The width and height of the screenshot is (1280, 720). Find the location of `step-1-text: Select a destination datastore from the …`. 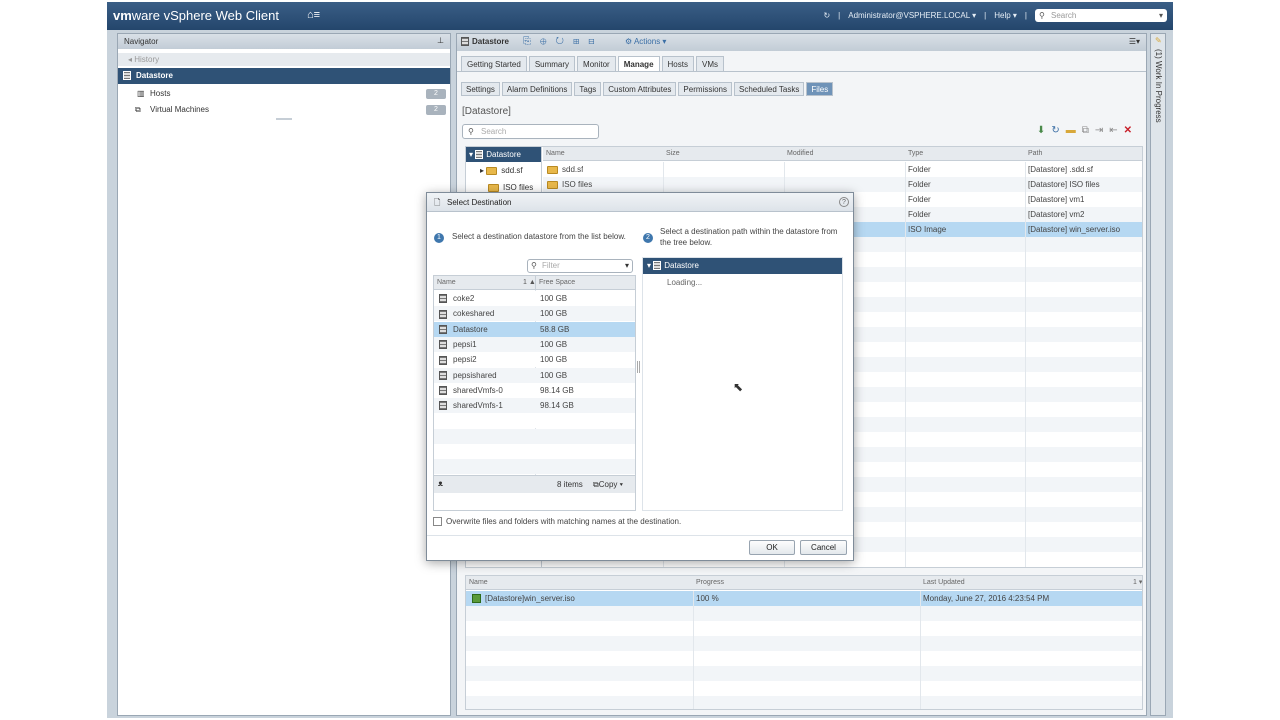

step-1-text: Select a destination datastore from the … is located at coordinates (539, 236).